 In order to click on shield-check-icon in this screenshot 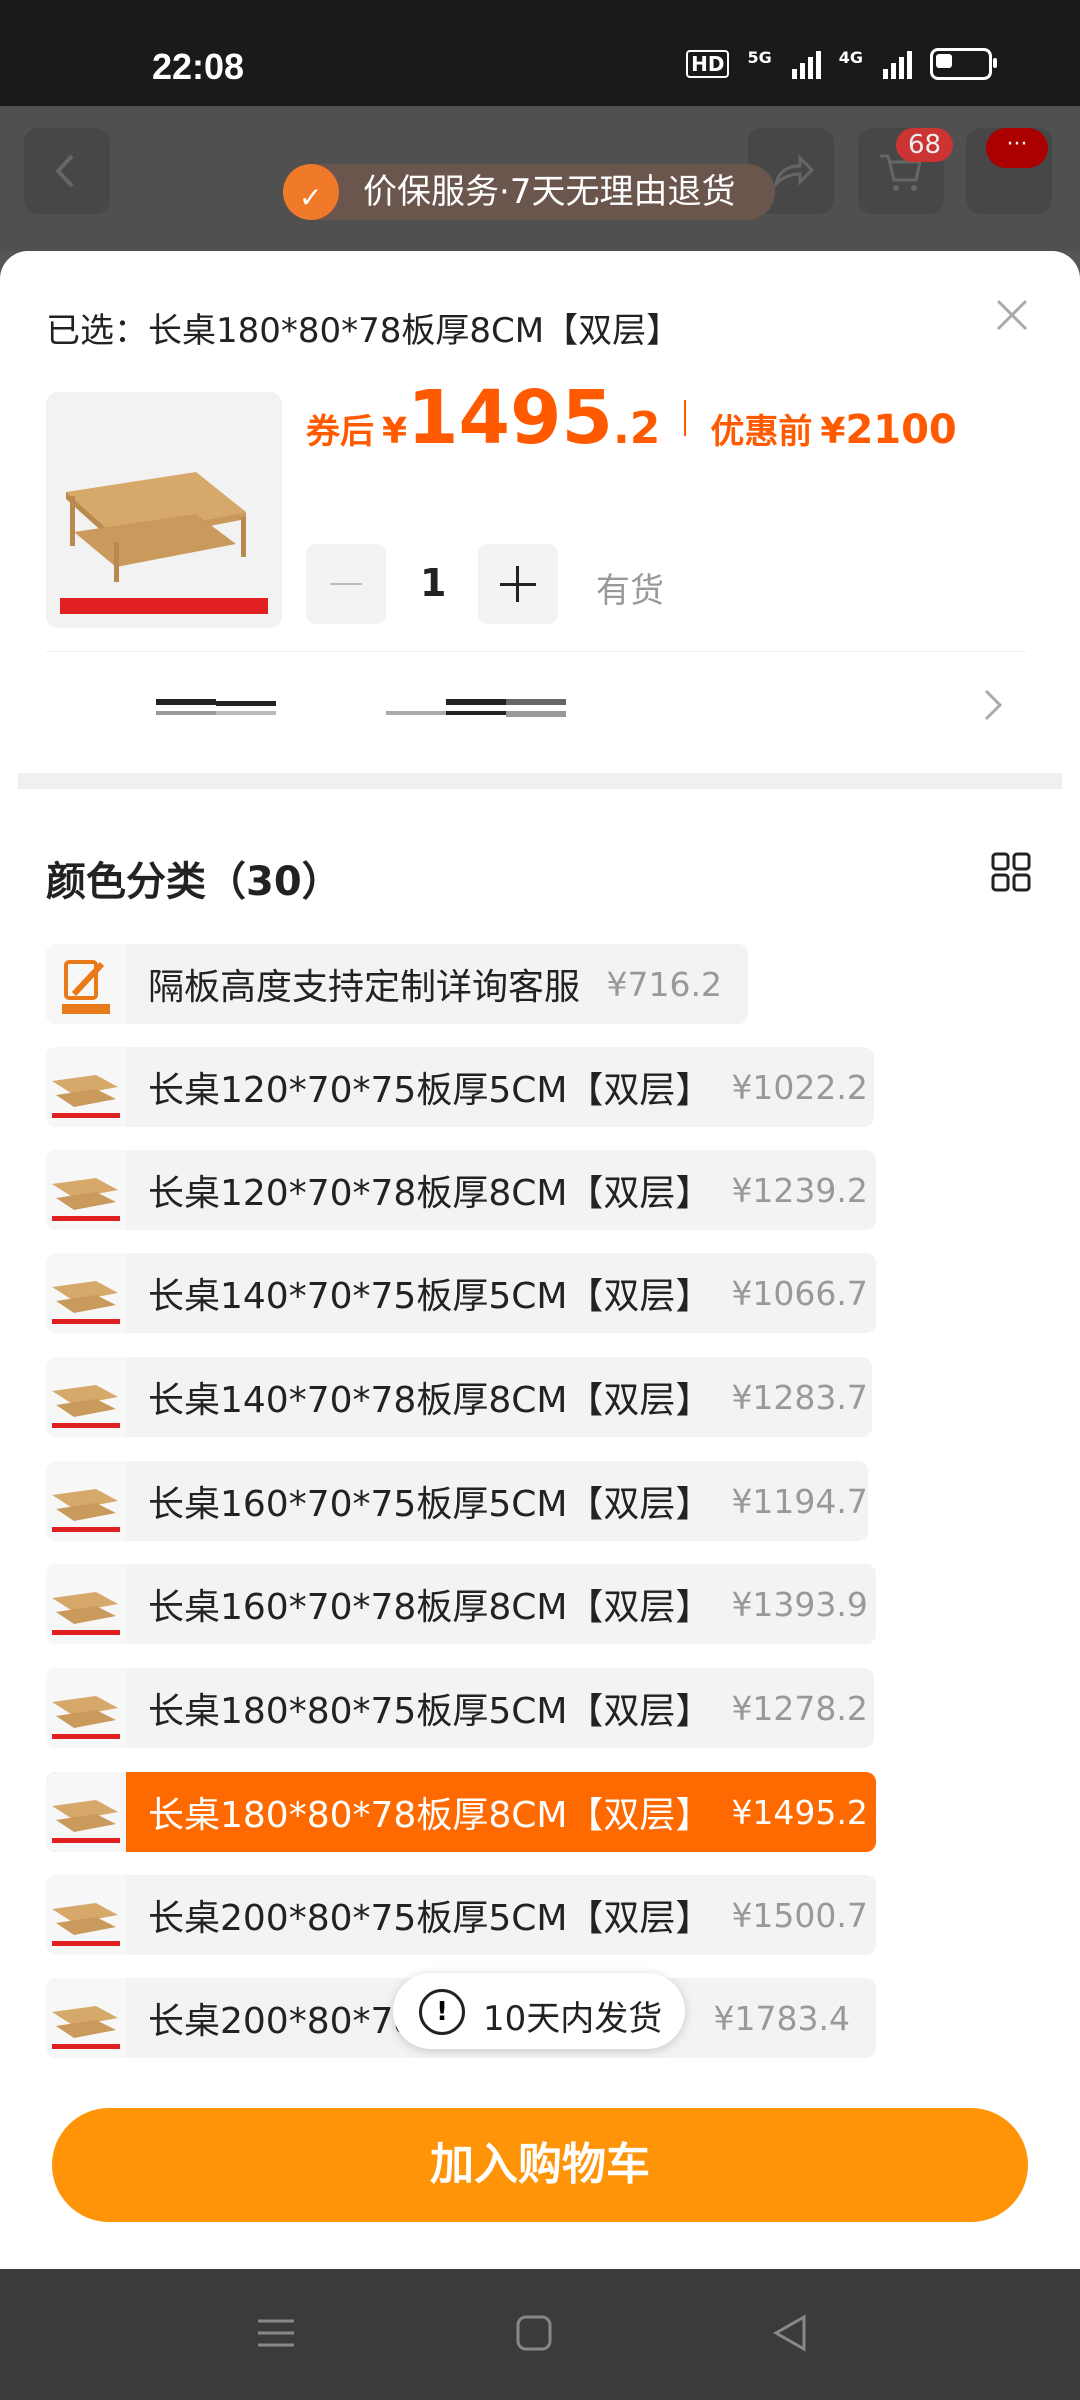, I will do `click(311, 195)`.